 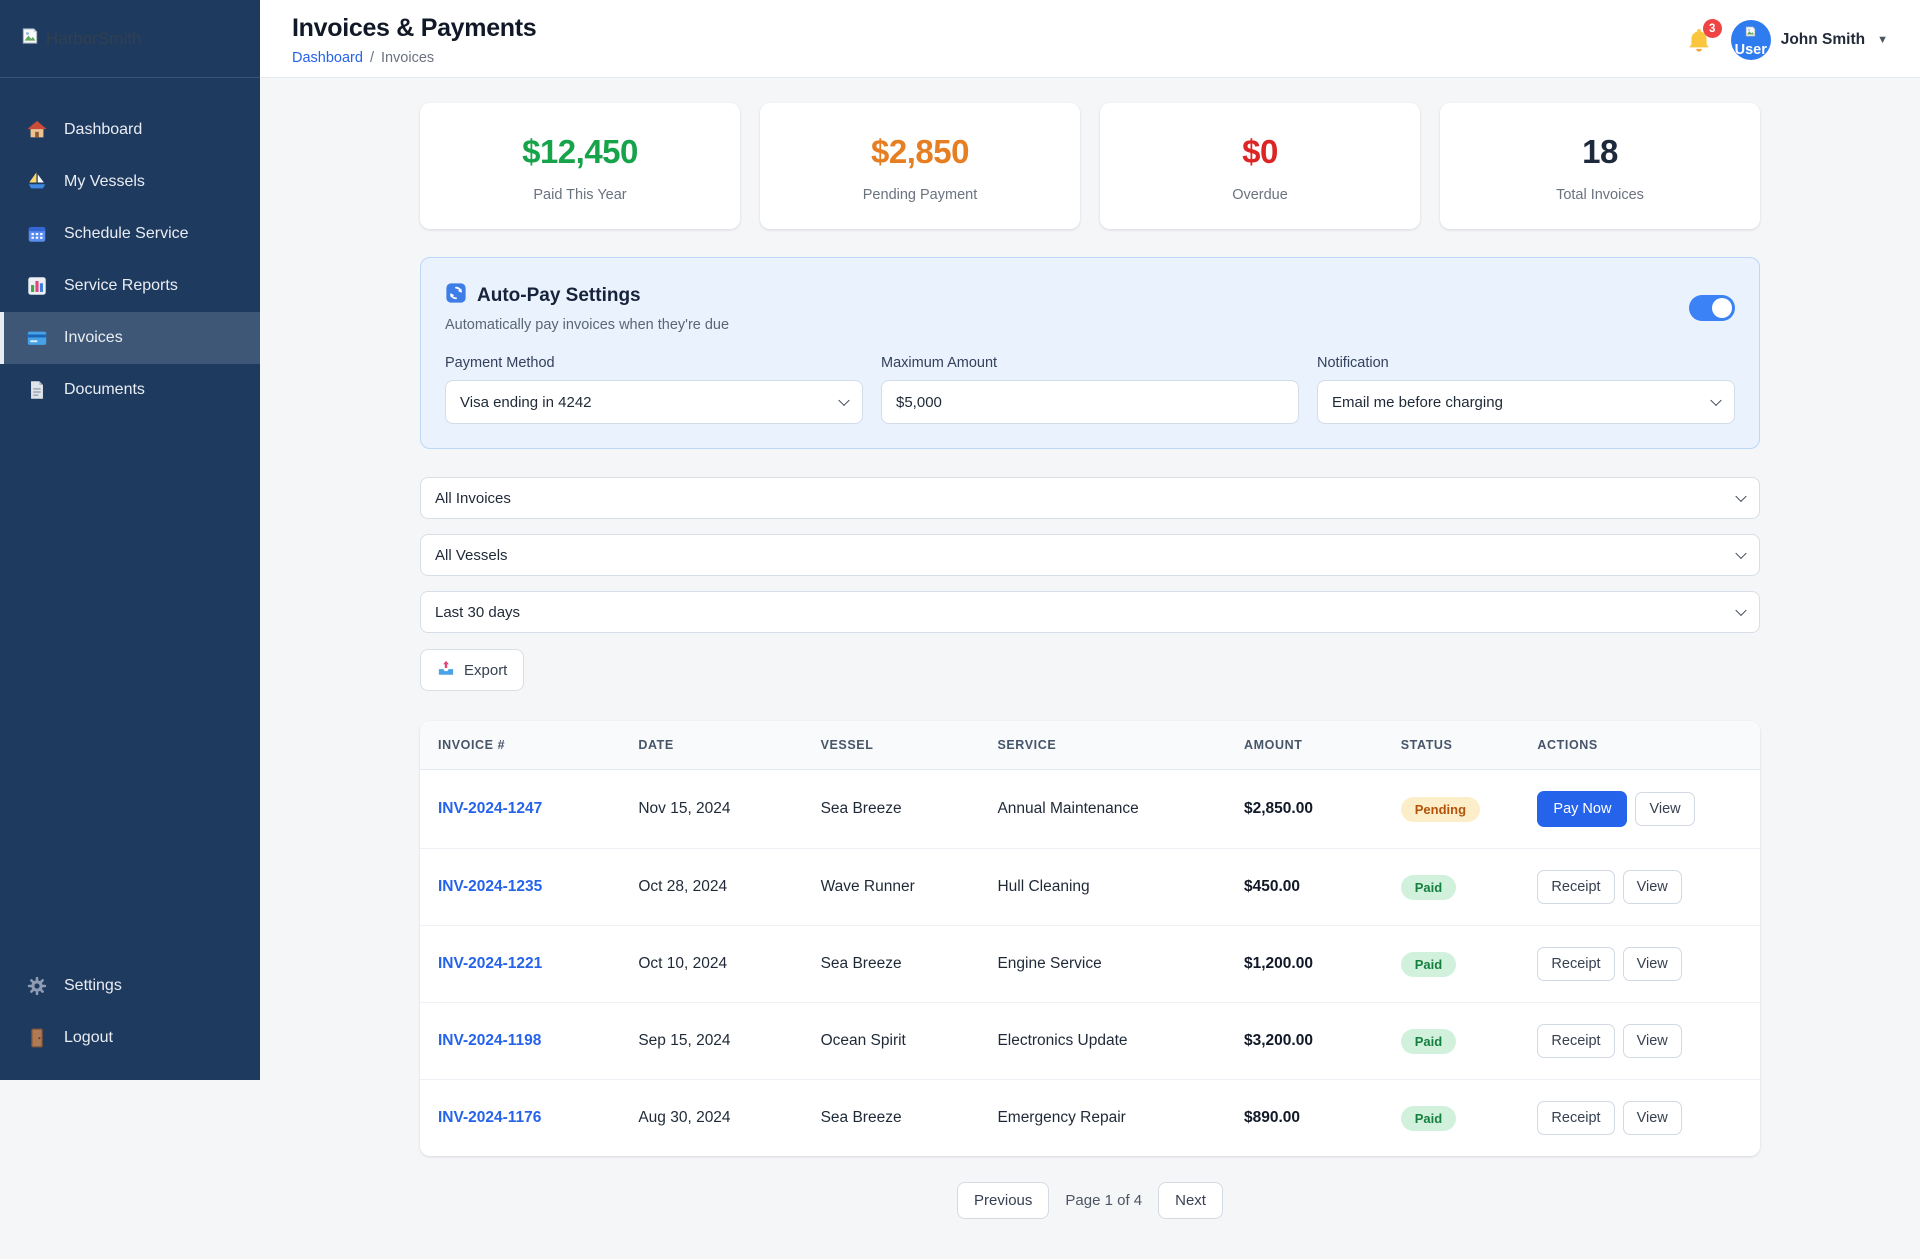 I want to click on vessel-icon, so click(x=37, y=182).